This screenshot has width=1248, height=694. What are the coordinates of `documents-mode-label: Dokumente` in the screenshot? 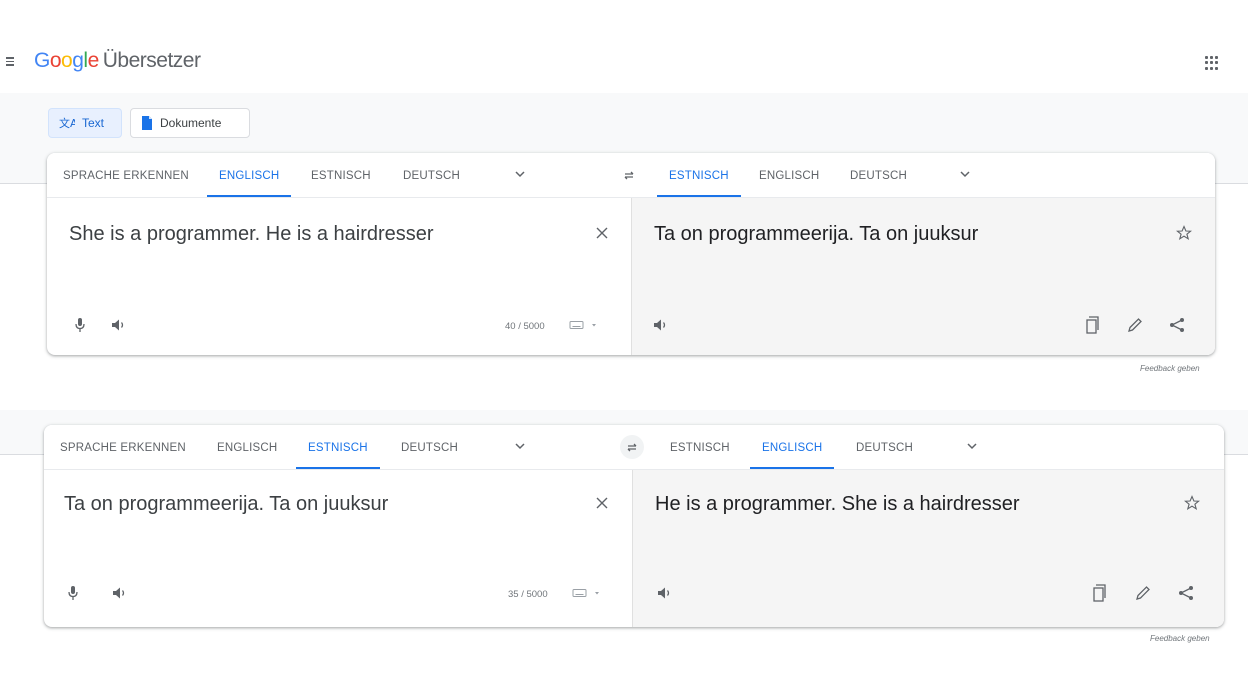 It's located at (191, 123).